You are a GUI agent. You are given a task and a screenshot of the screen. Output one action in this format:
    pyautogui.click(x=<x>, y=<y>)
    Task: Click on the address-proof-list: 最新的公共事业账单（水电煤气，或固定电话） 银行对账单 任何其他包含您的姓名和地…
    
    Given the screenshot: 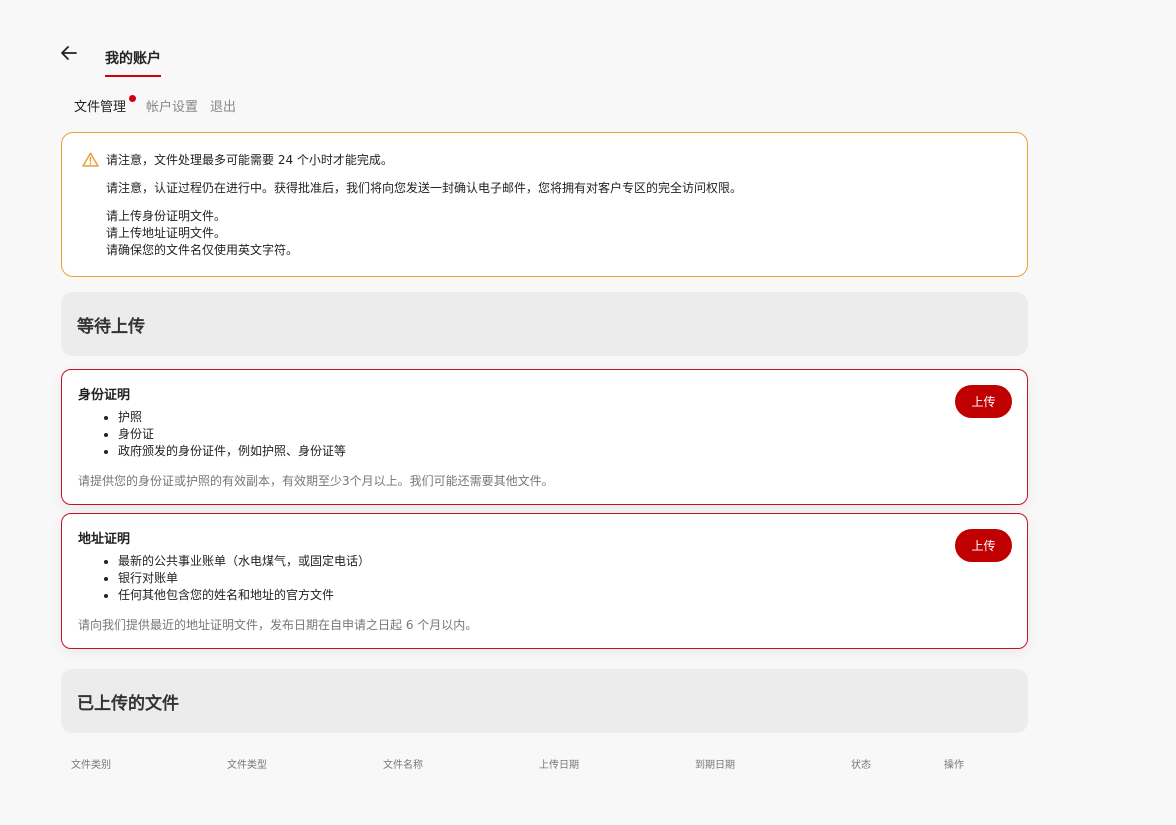 What is the action you would take?
    pyautogui.click(x=544, y=578)
    